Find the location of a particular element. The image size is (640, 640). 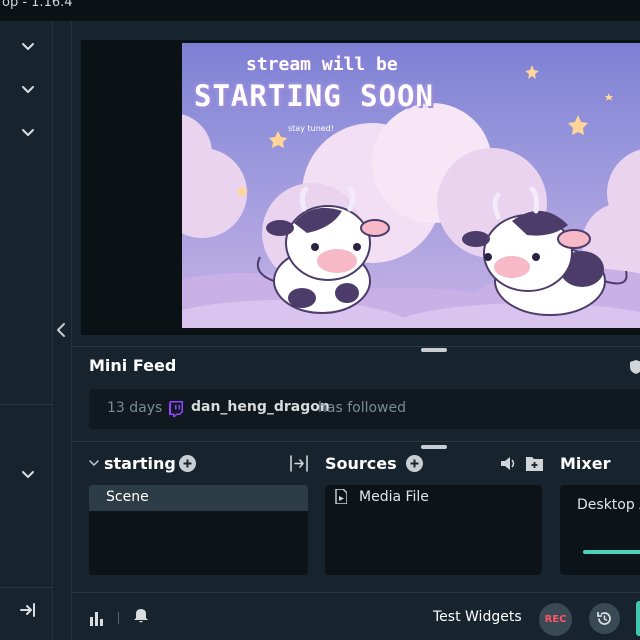

shield-icon is located at coordinates (635, 367).